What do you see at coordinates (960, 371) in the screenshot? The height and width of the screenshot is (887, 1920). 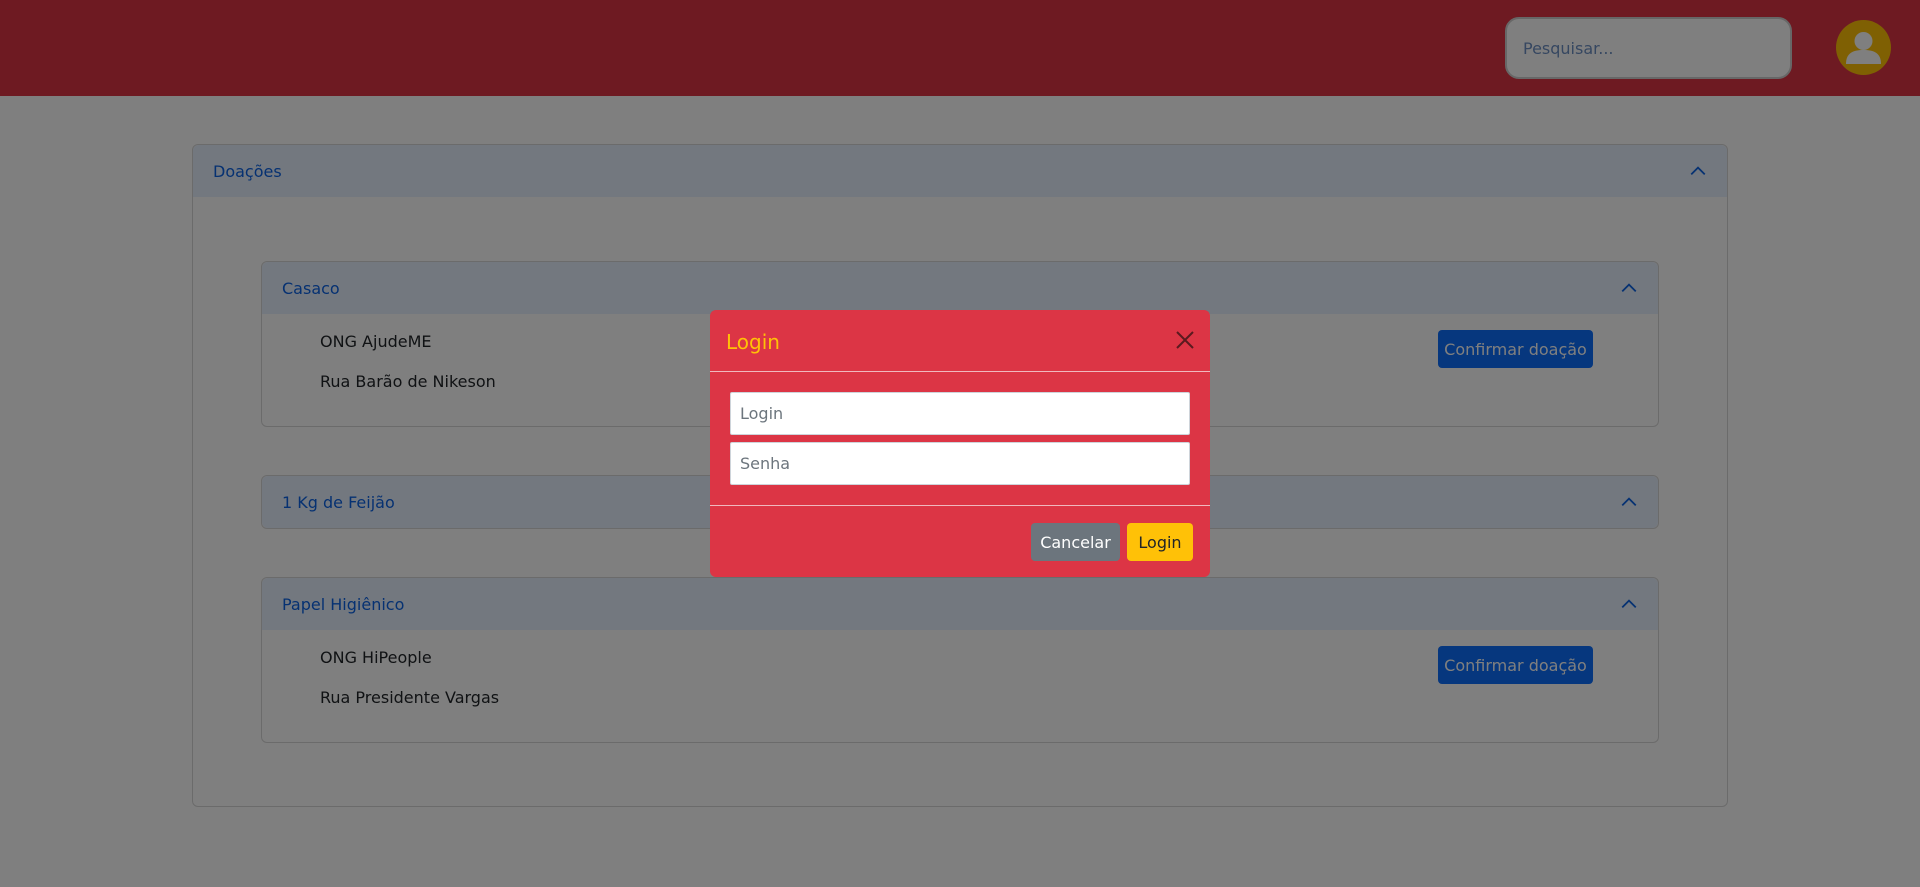 I see `modal-header-divider` at bounding box center [960, 371].